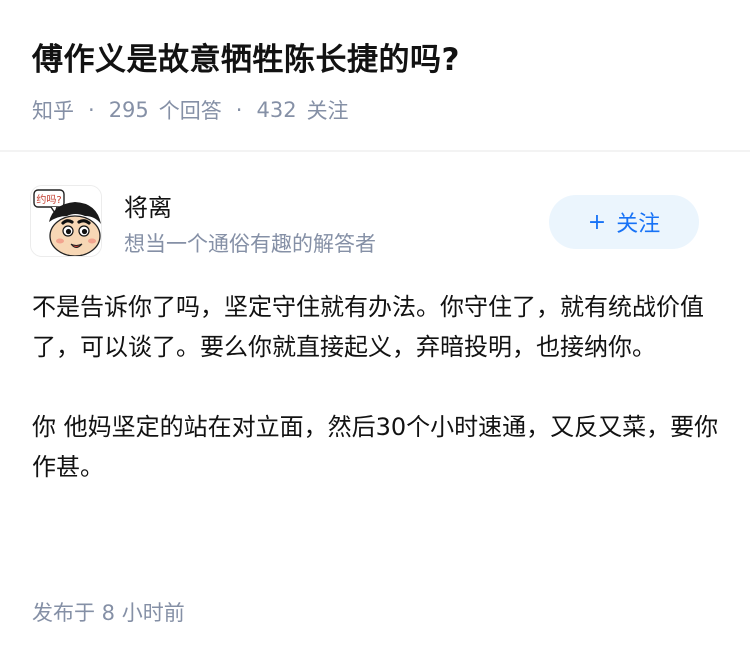  I want to click on question-meta: 知乎 · 295 个回答 · 432 关注, so click(190, 110).